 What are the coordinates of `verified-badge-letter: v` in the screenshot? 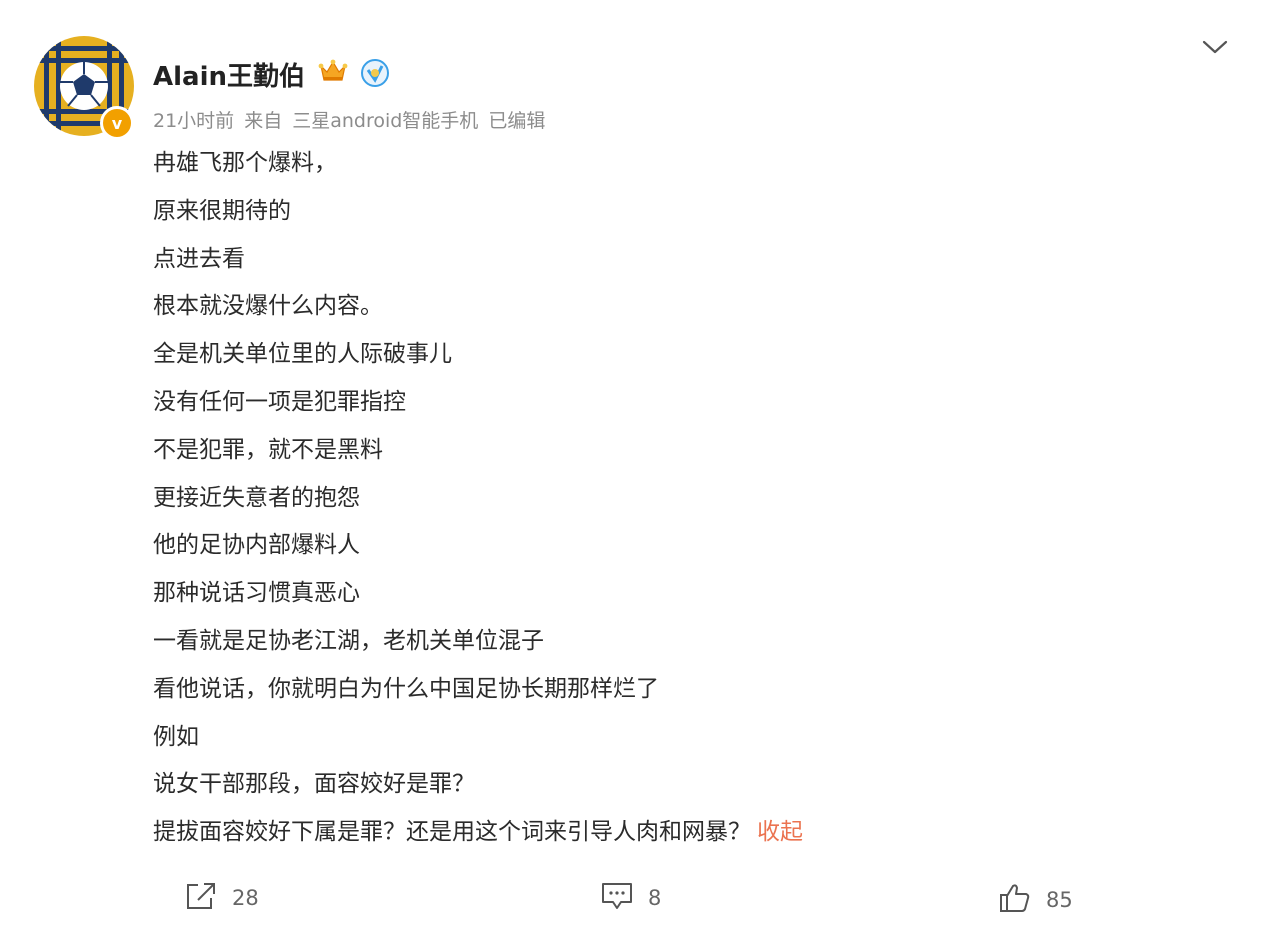 It's located at (117, 123).